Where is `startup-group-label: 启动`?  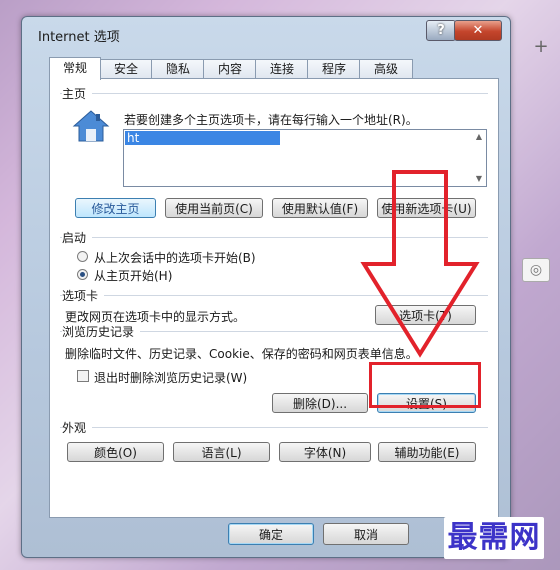
startup-group-label: 启动 is located at coordinates (77, 237).